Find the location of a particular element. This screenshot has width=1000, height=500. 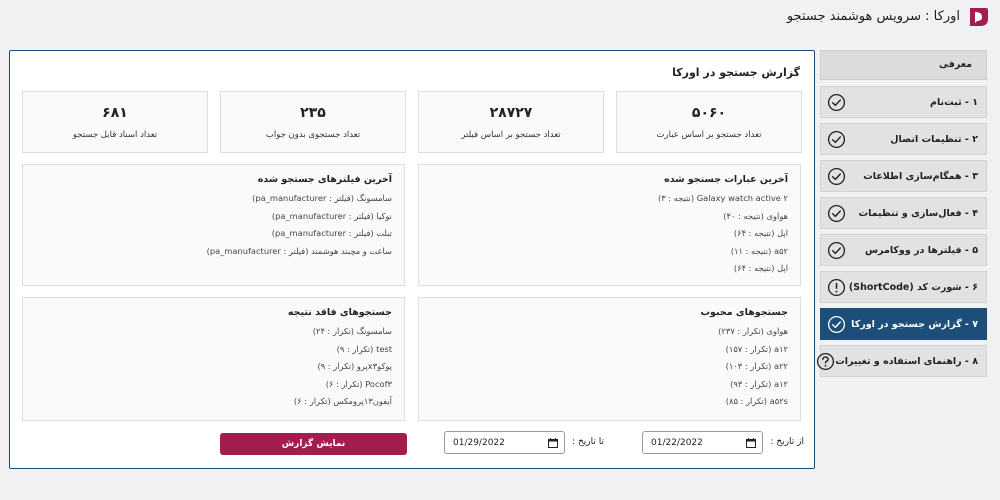

stat-card-searchable-documents: ۶۸۱ تعداد اسناد قابل جستجو is located at coordinates (115, 122).